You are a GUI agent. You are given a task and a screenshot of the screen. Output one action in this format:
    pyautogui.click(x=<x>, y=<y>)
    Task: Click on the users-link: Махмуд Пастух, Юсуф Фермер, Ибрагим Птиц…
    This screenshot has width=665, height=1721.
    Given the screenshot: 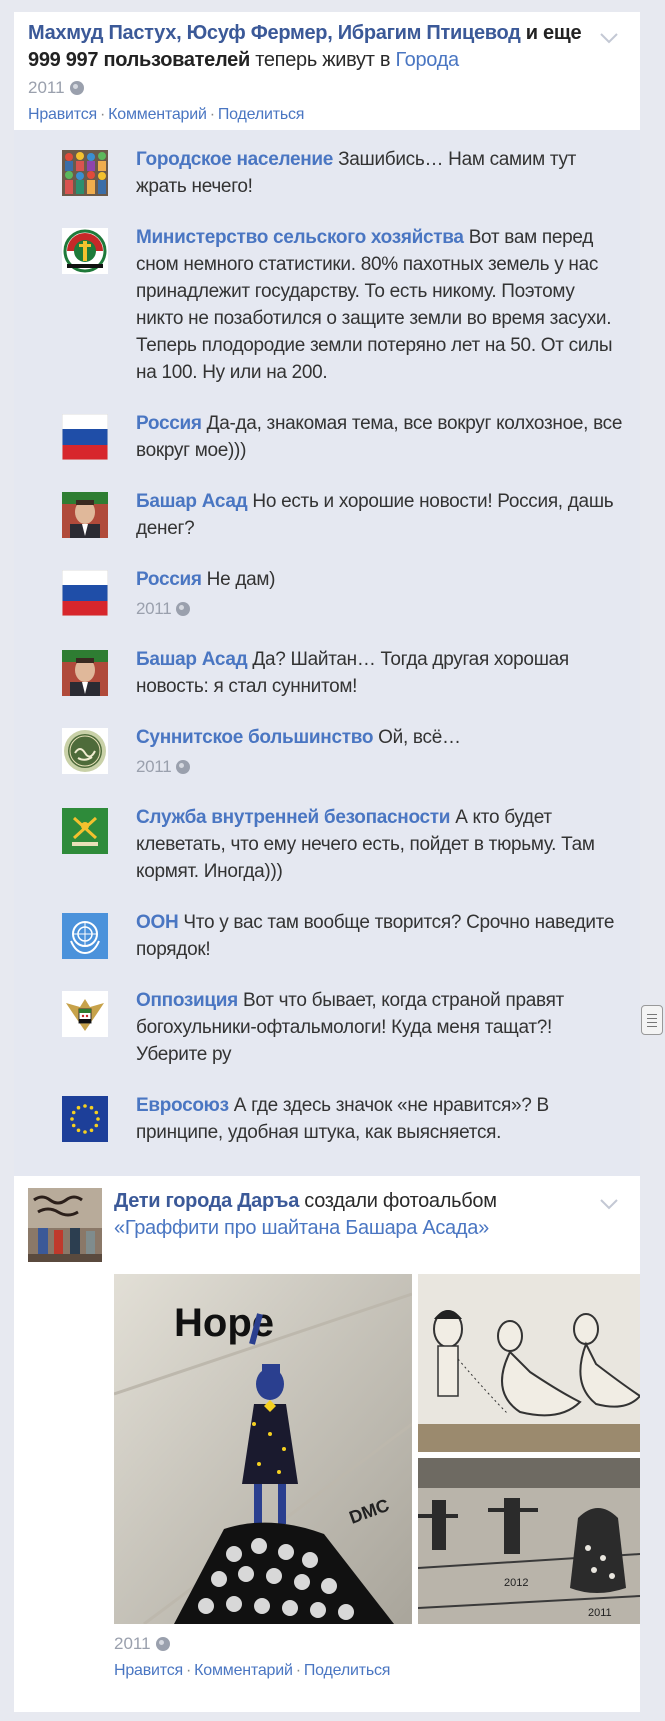 What is the action you would take?
    pyautogui.click(x=274, y=33)
    